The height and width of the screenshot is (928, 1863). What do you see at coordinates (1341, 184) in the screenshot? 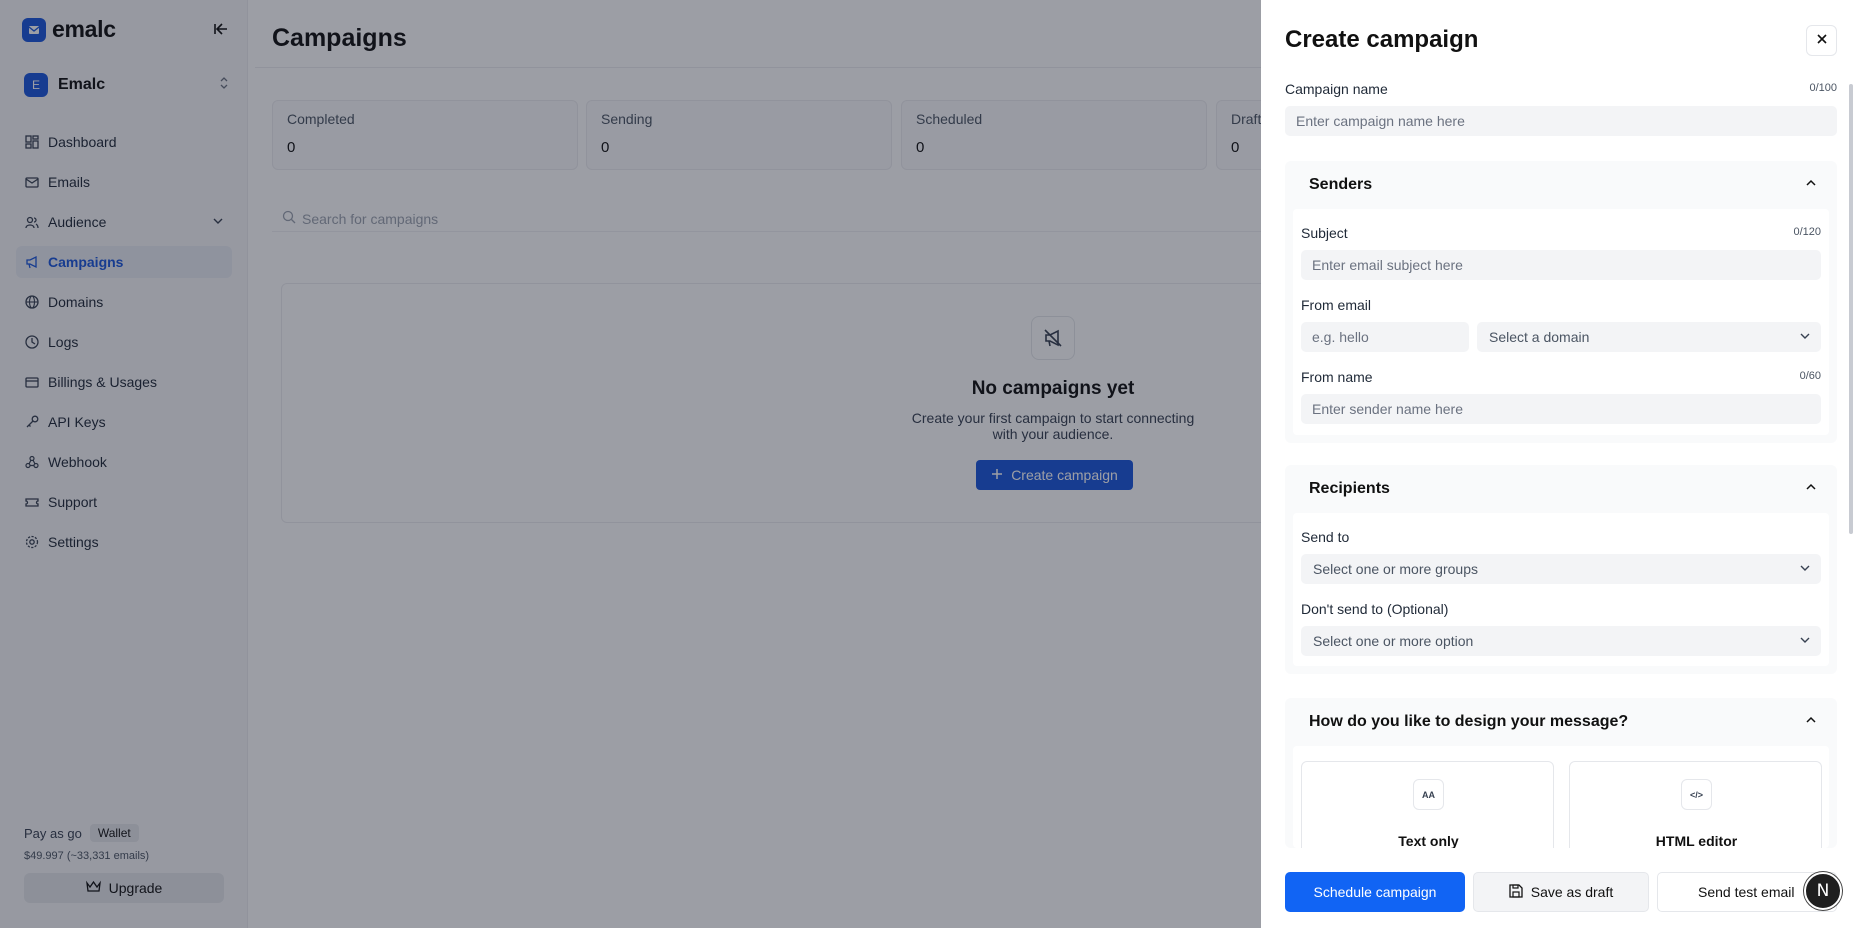
I see `section-title: Senders` at bounding box center [1341, 184].